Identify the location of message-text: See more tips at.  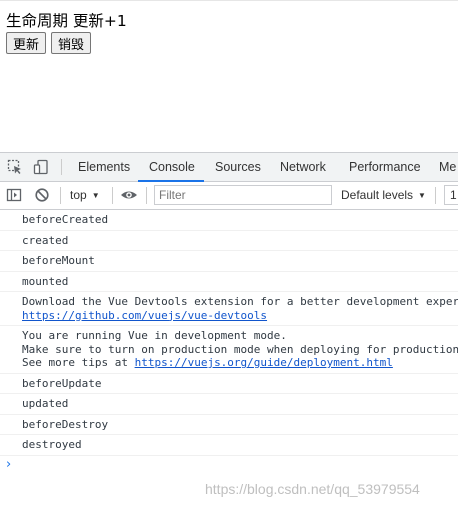
(78, 362).